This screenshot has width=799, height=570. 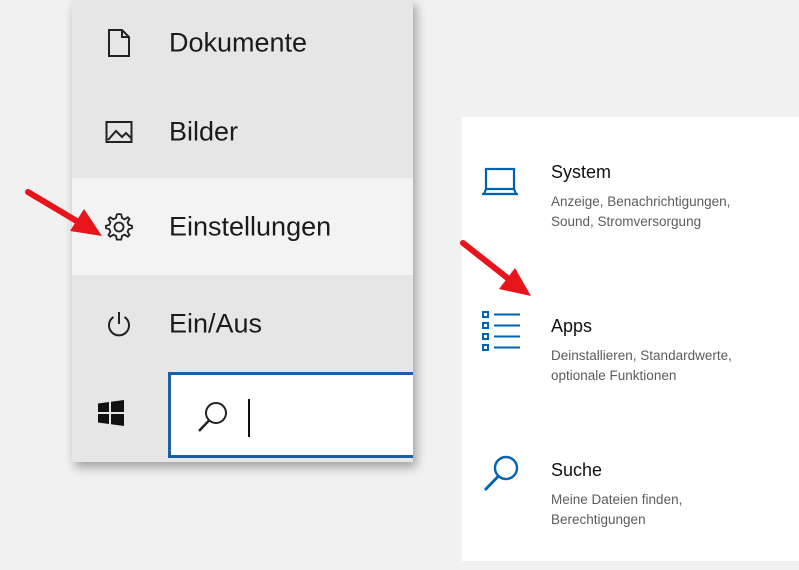 What do you see at coordinates (119, 132) in the screenshot?
I see `picture-icon` at bounding box center [119, 132].